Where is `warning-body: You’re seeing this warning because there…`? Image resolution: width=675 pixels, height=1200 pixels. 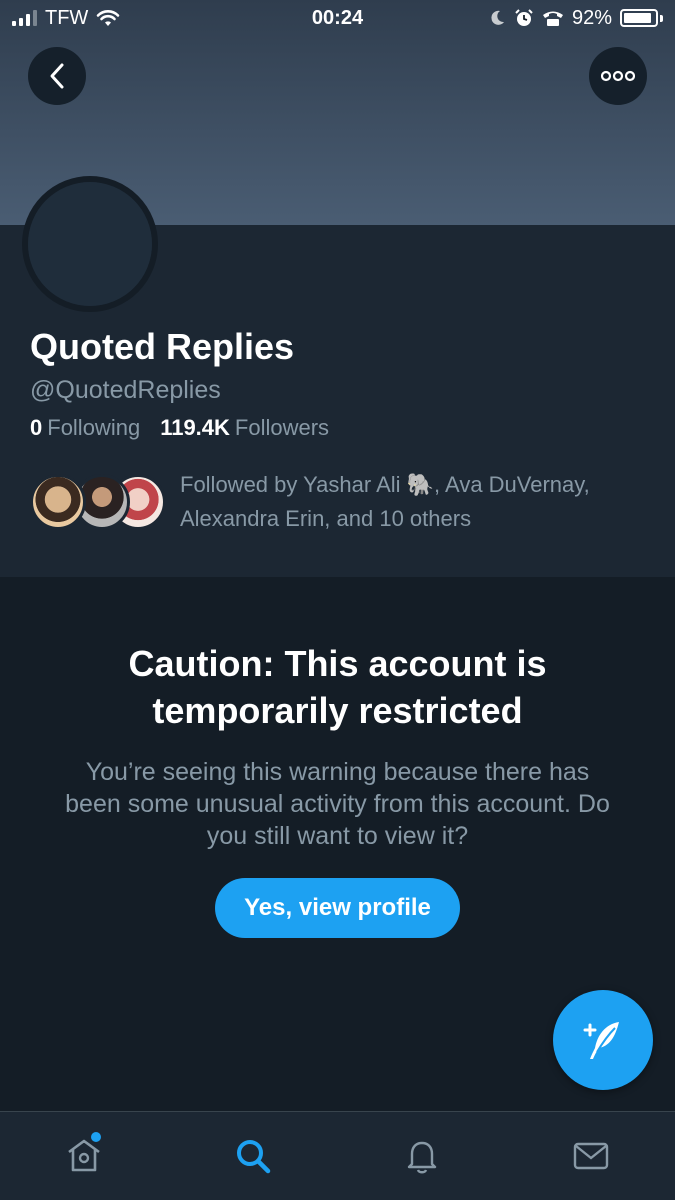
warning-body: You’re seeing this warning because there… is located at coordinates (337, 804).